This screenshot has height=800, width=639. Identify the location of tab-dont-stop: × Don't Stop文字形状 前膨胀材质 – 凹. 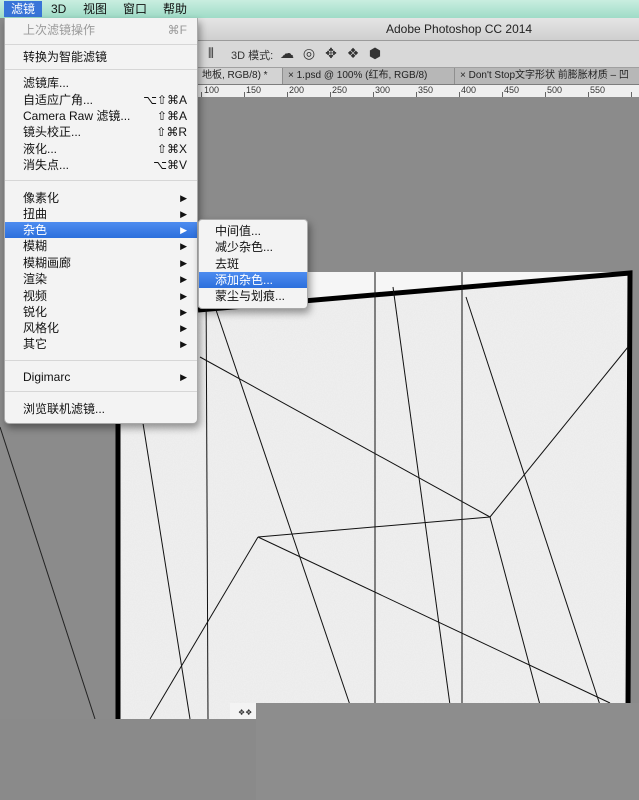
(546, 76).